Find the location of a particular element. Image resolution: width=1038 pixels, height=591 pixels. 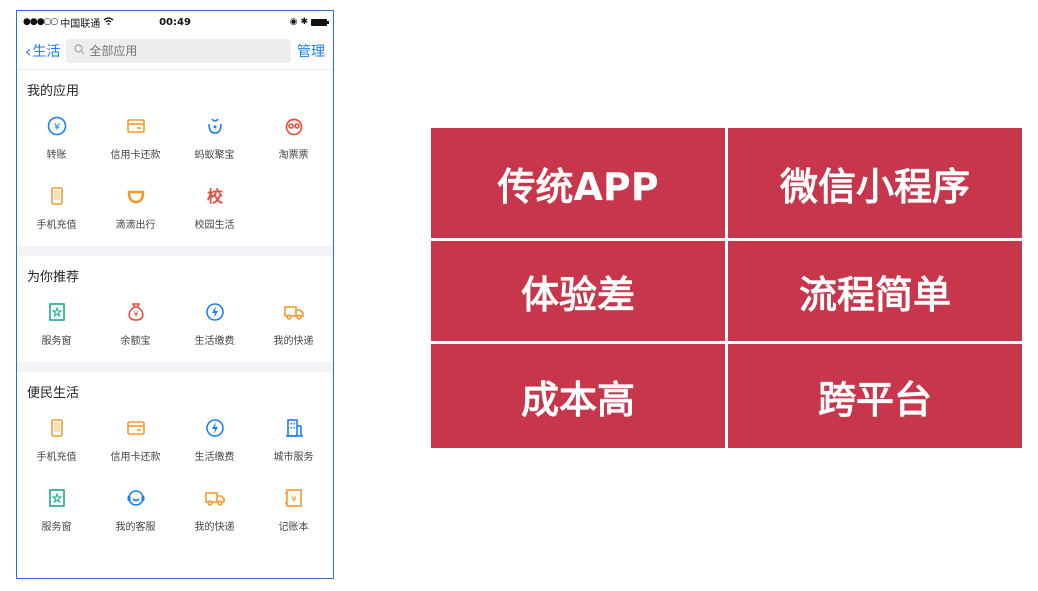

city-building-icon is located at coordinates (294, 428).